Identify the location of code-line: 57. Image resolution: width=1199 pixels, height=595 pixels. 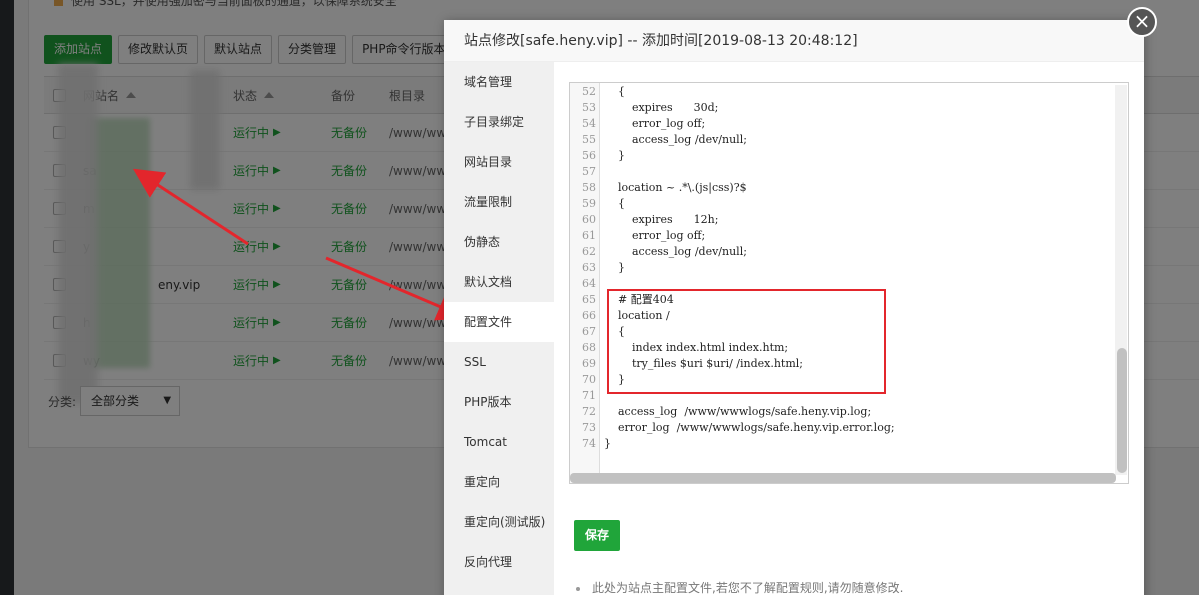
(842, 172).